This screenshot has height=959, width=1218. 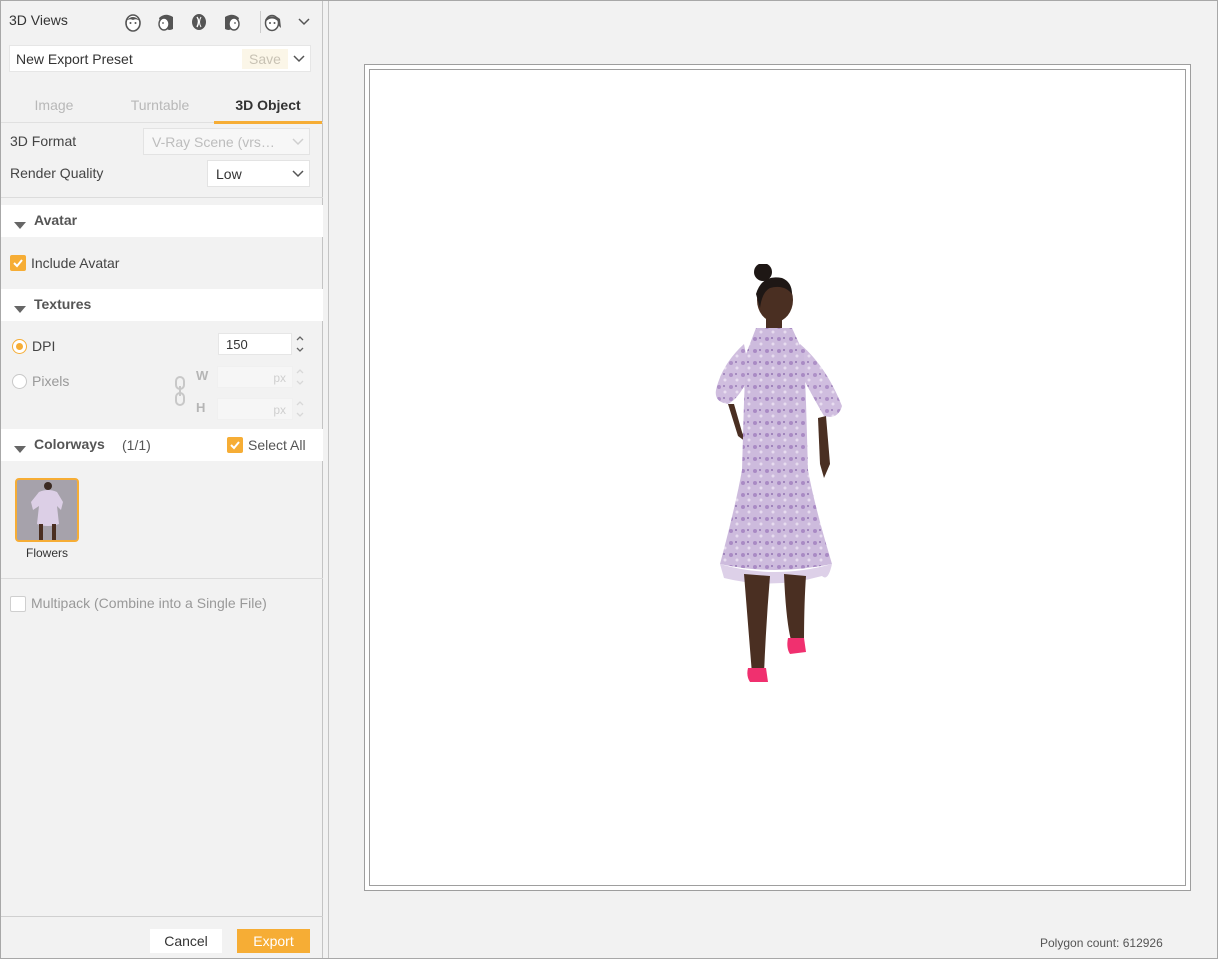 I want to click on render-quality-select: Low, so click(x=258, y=173).